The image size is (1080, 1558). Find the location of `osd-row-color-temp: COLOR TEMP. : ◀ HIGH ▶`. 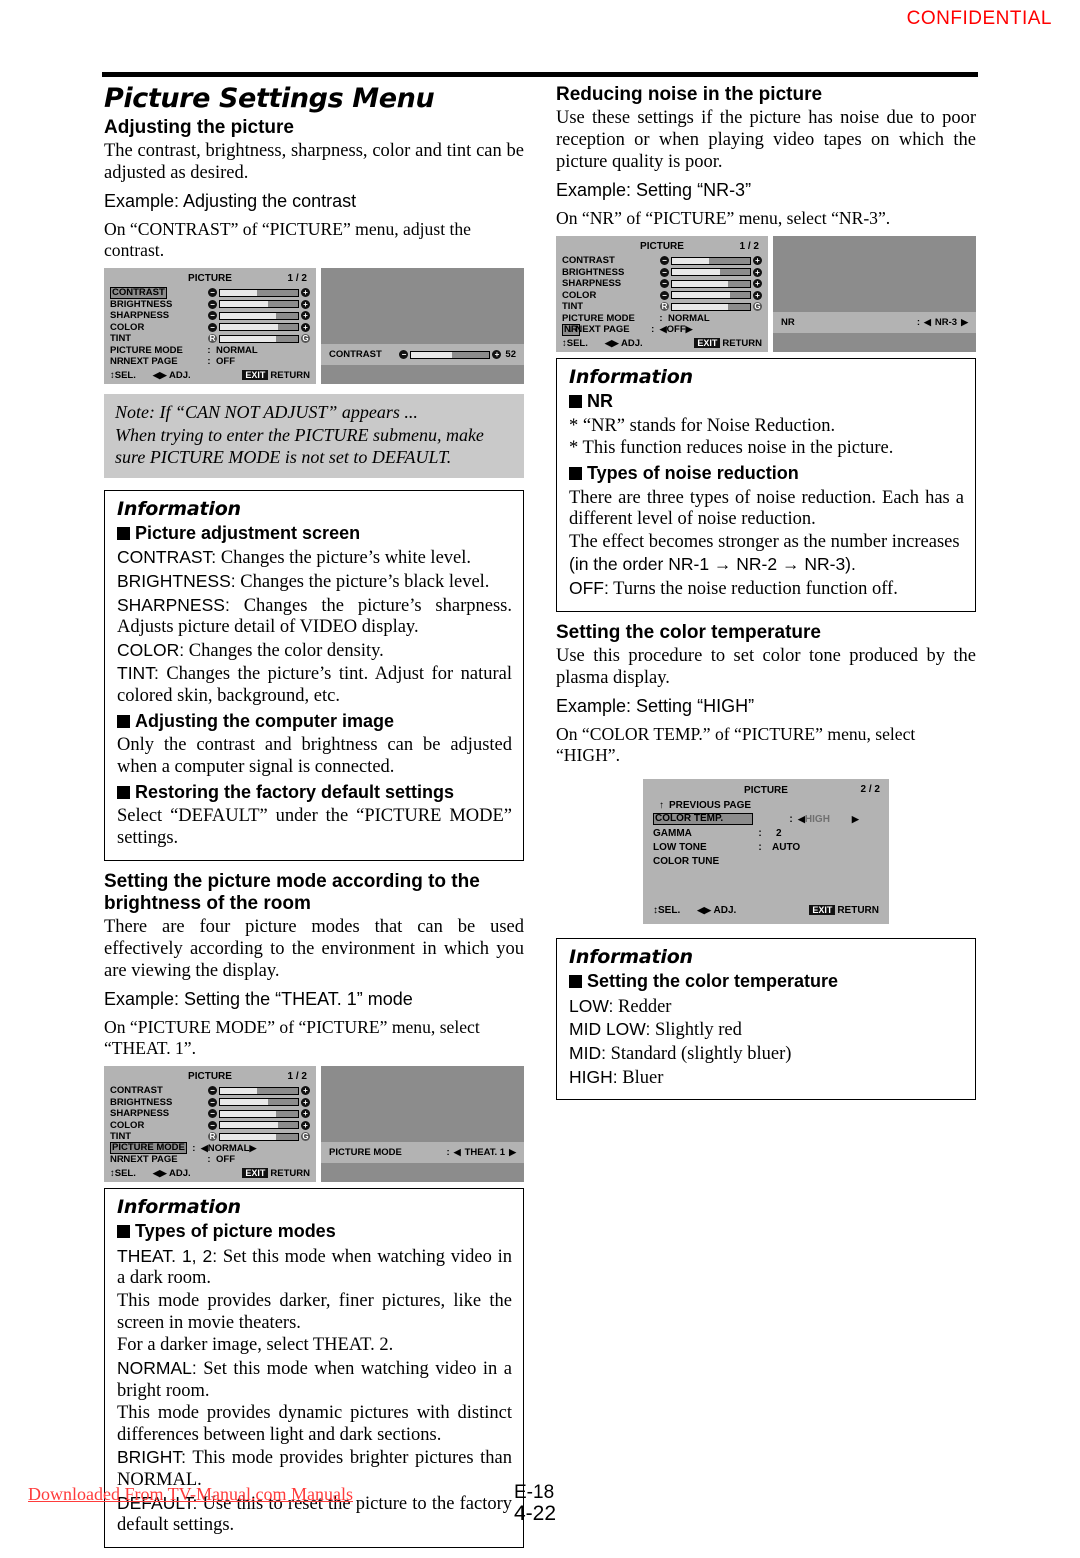

osd-row-color-temp: COLOR TEMP. : ◀ HIGH ▶ is located at coordinates (766, 819).